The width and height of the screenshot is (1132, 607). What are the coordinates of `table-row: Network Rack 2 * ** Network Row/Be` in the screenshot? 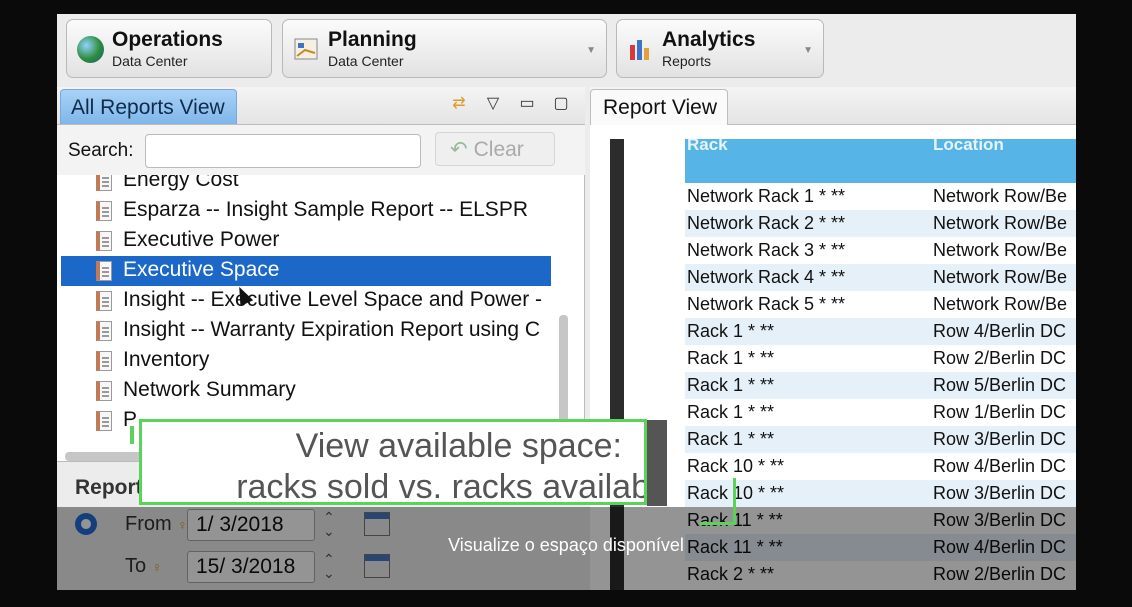 It's located at (880, 223).